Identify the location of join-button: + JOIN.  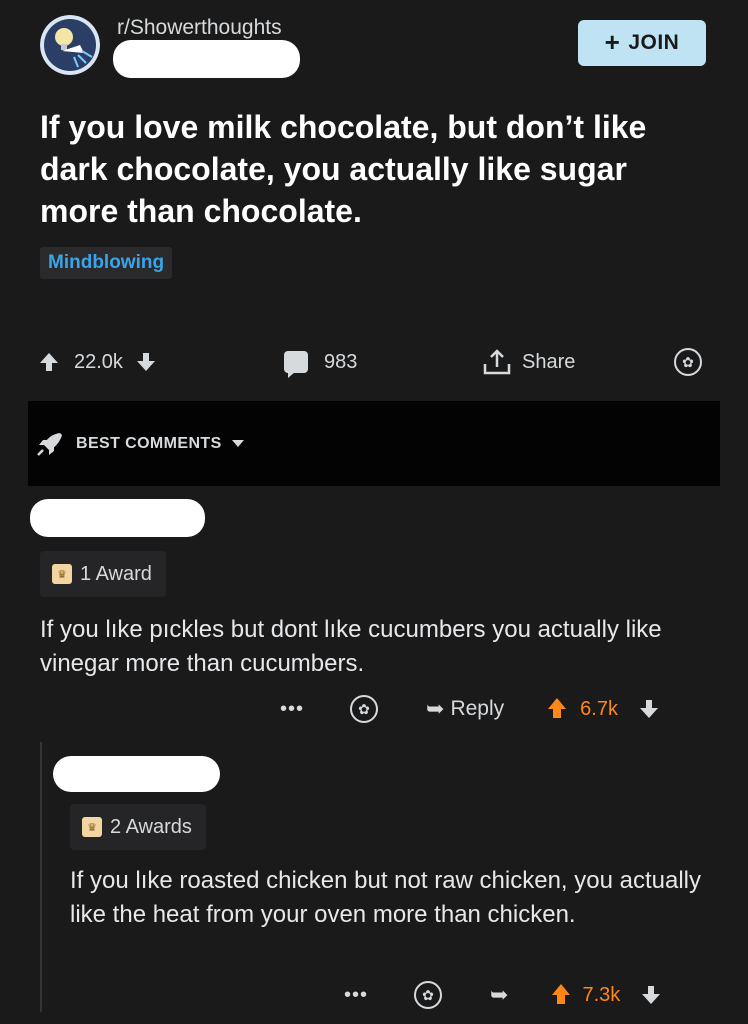
(642, 43).